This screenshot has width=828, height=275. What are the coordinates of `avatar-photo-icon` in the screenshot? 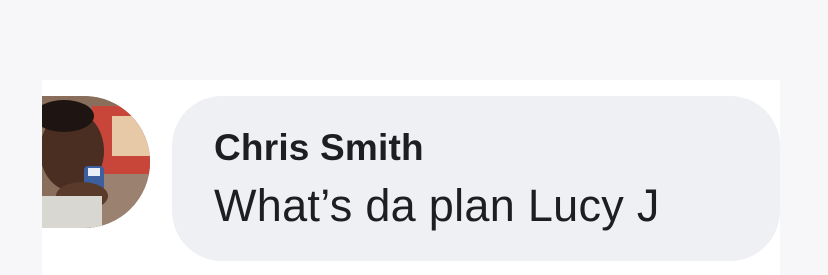 It's located at (96, 162).